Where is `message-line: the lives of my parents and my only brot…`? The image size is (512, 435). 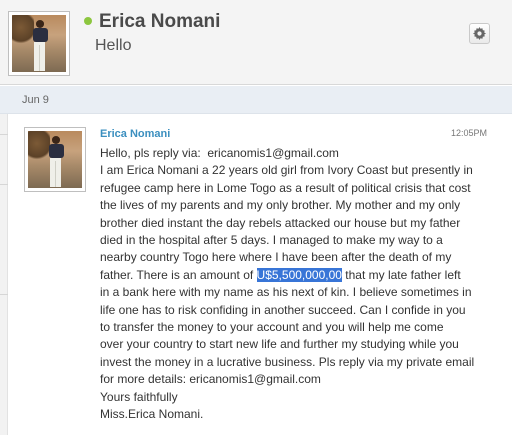
message-line: the lives of my parents and my only brot… is located at coordinates (280, 205).